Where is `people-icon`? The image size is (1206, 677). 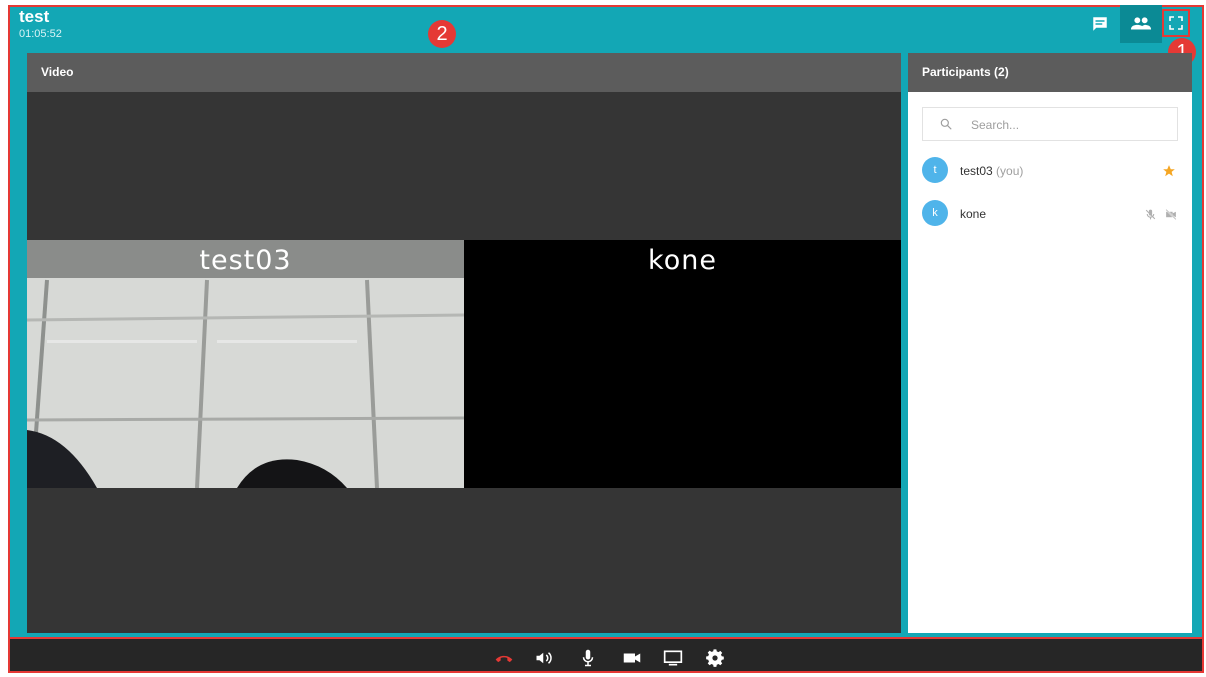 people-icon is located at coordinates (1141, 23).